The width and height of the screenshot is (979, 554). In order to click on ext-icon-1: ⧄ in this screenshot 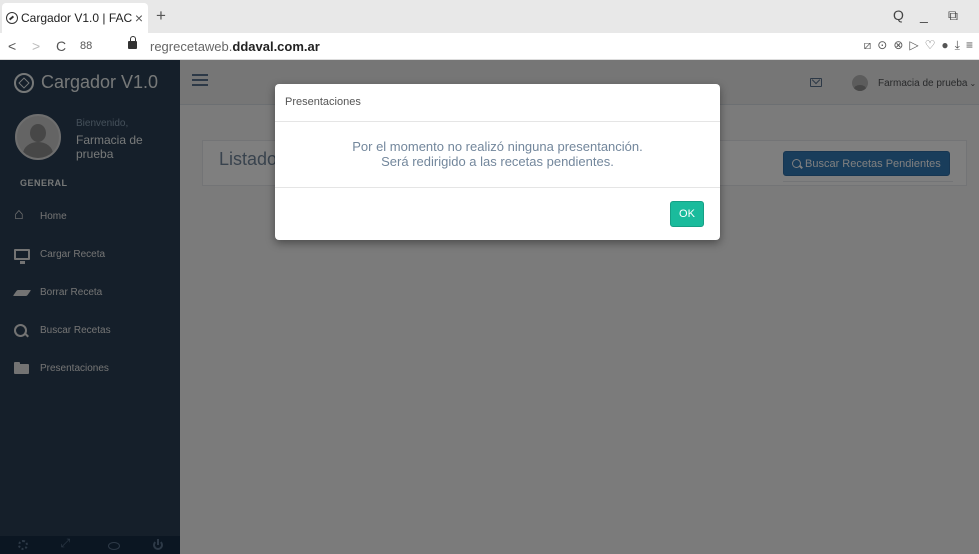, I will do `click(868, 45)`.